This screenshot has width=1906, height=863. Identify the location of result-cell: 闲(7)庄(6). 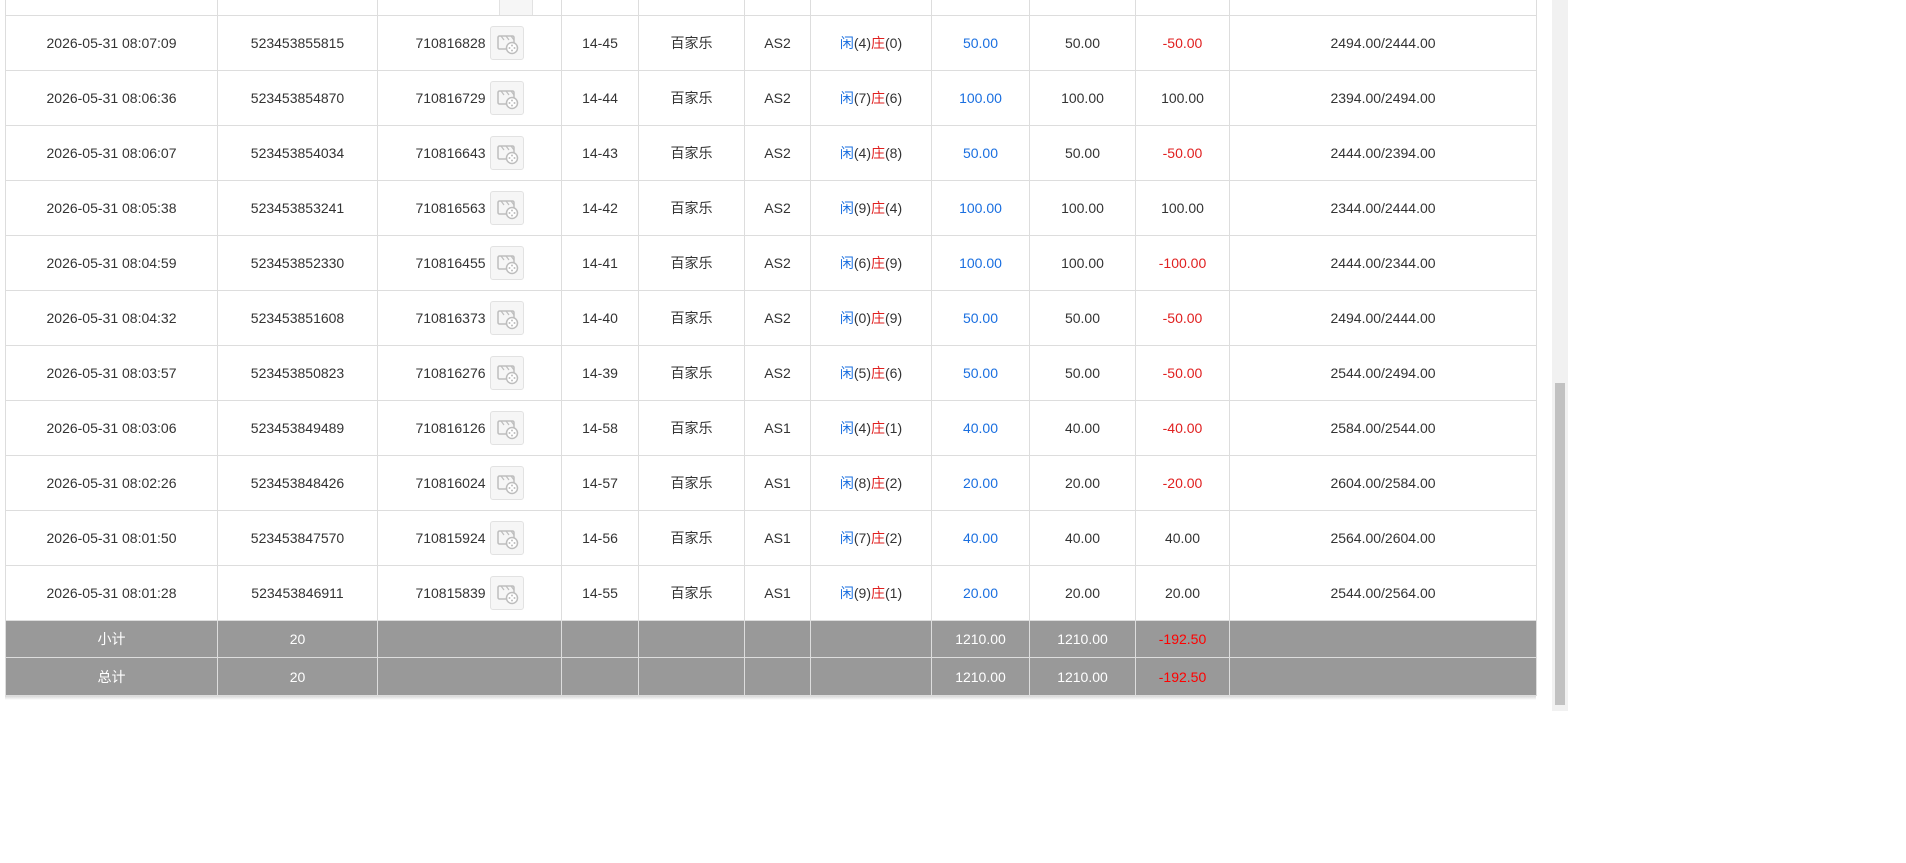
(871, 98).